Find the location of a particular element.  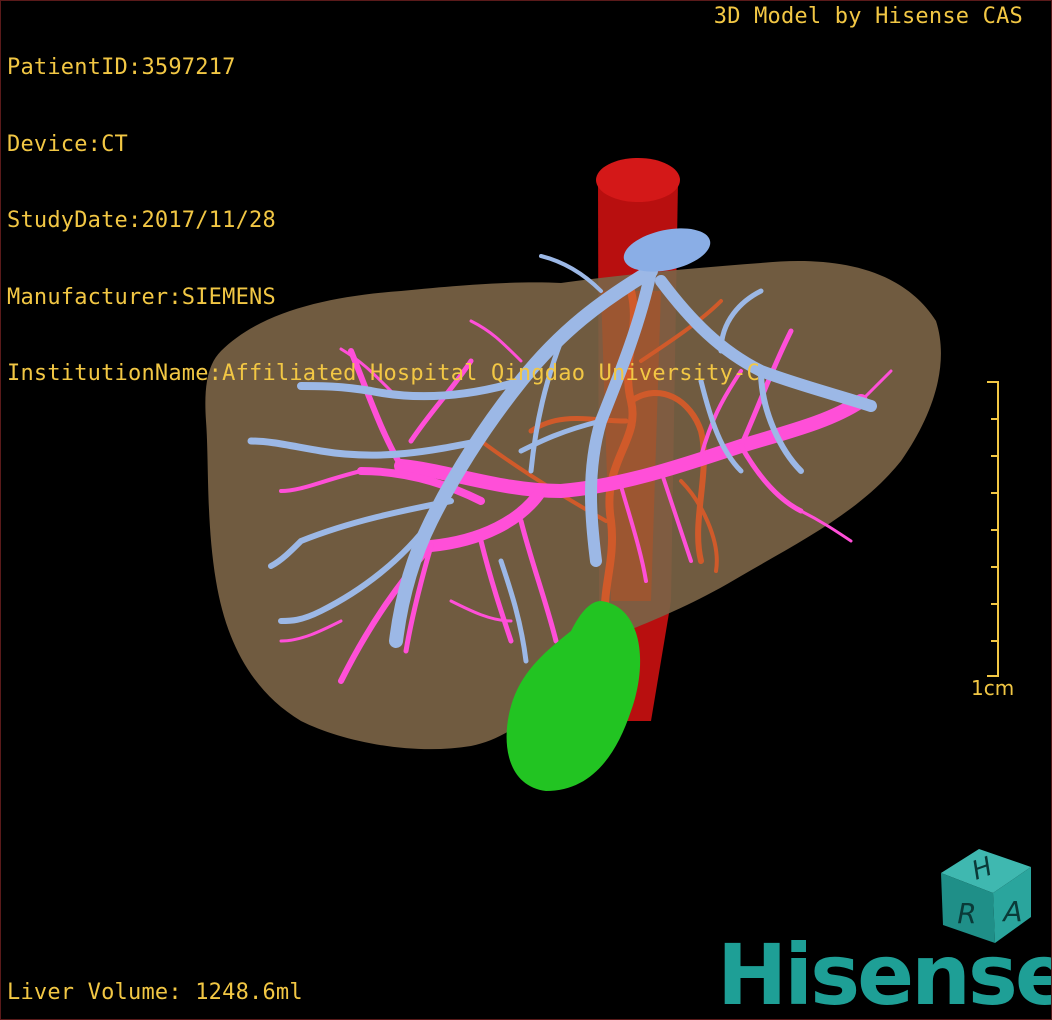

hisense-logo: Hisense is located at coordinates (884, 973).